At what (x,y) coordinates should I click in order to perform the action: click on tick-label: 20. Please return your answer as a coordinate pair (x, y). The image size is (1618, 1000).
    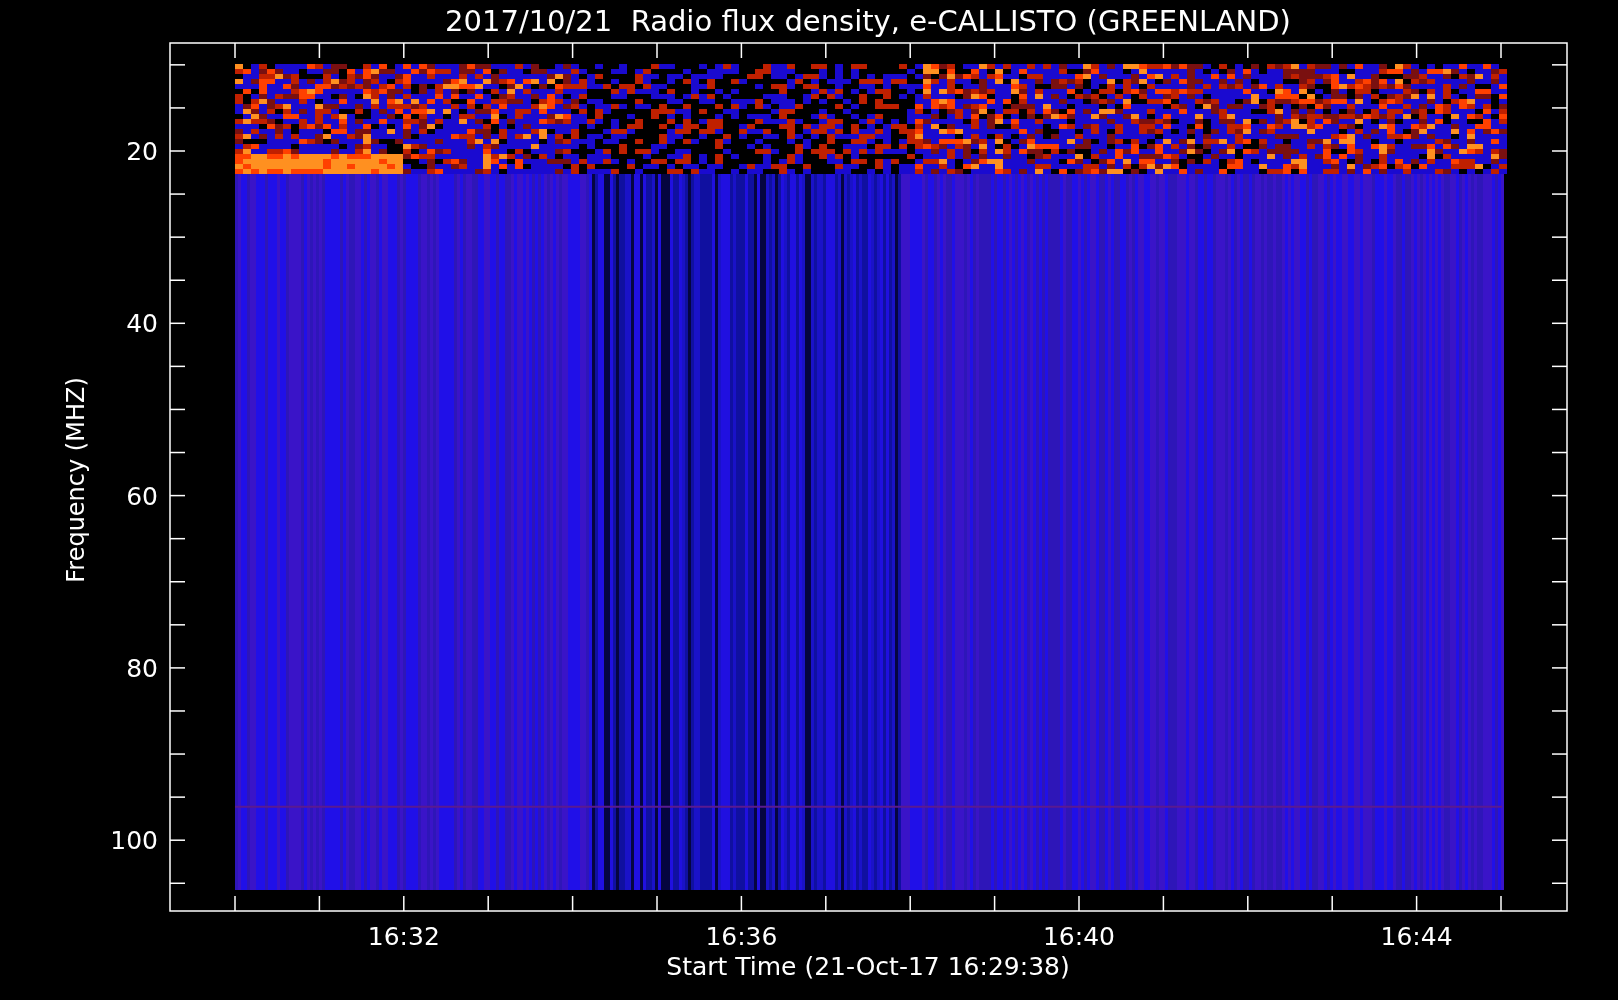
    Looking at the image, I should click on (142, 151).